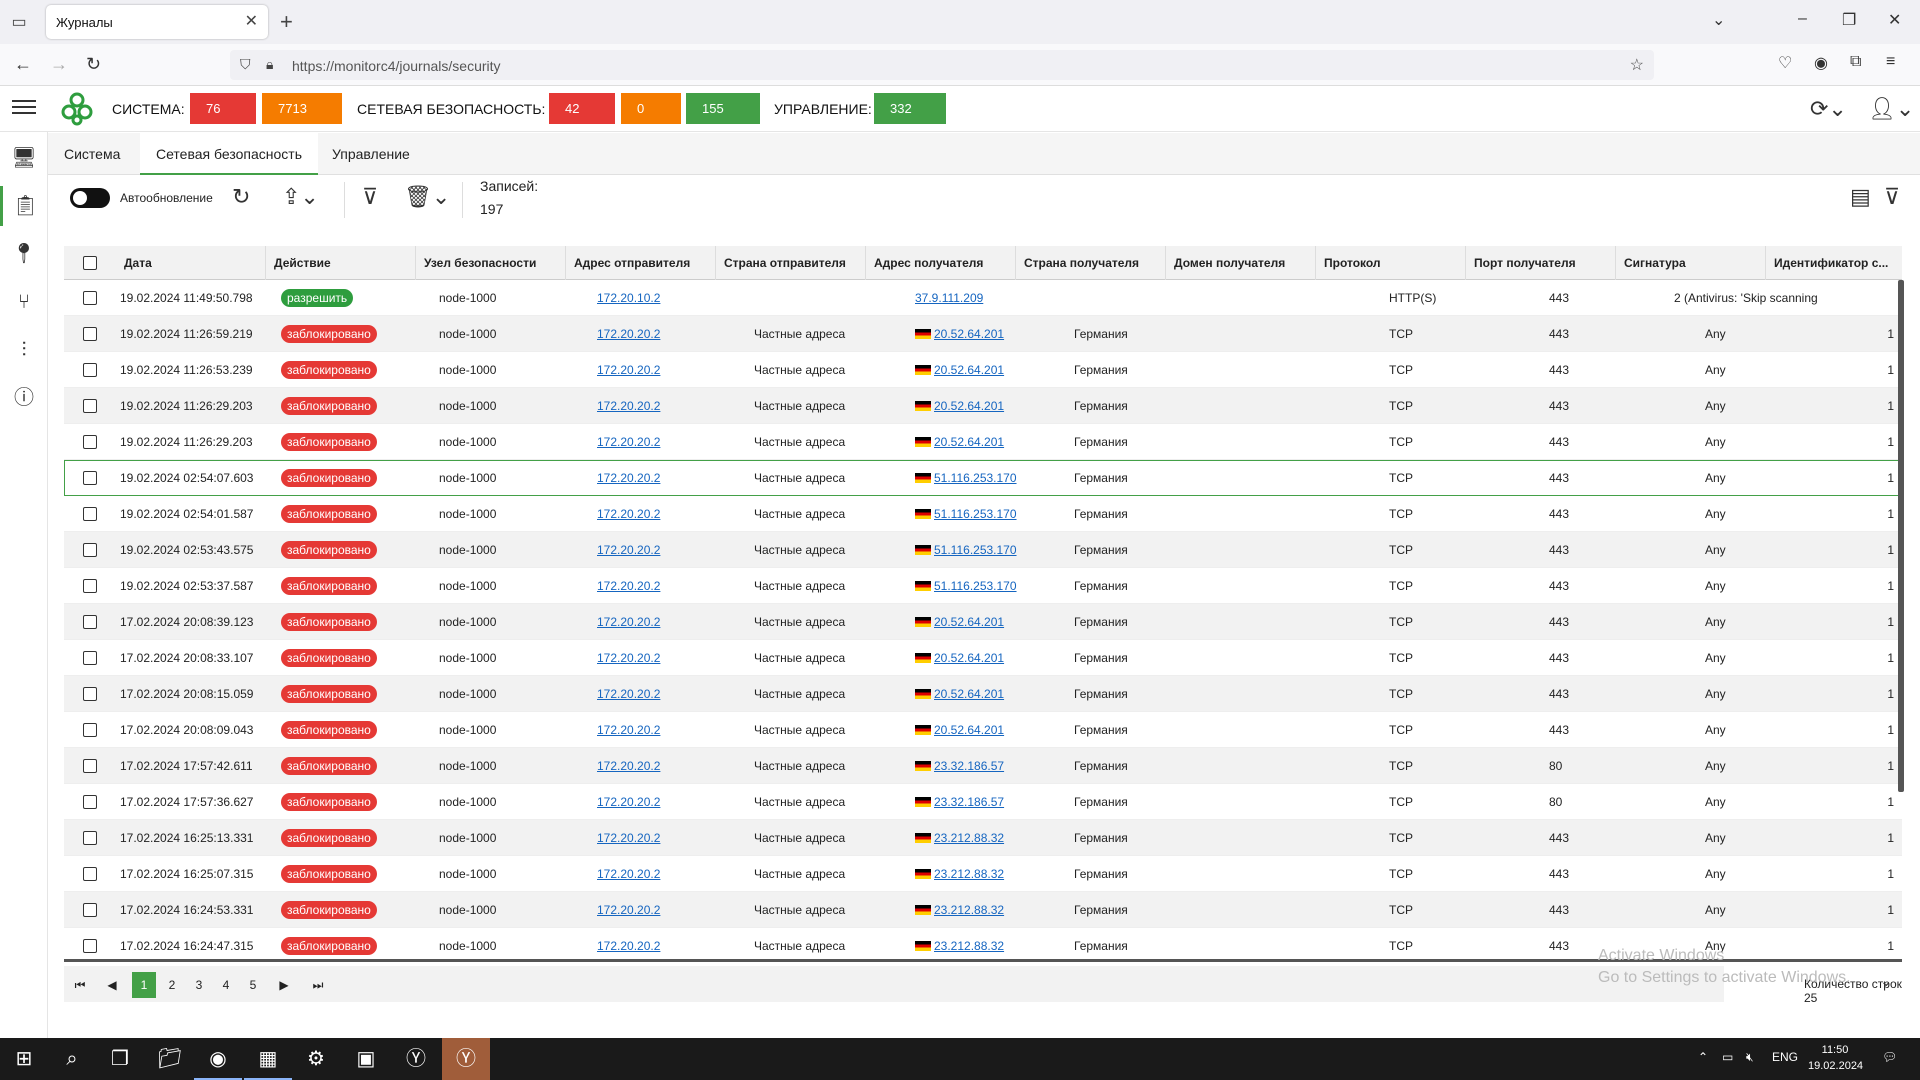 This screenshot has width=1920, height=1080. Describe the element at coordinates (80, 985) in the screenshot. I see `first-page-icon: ⏮` at that location.